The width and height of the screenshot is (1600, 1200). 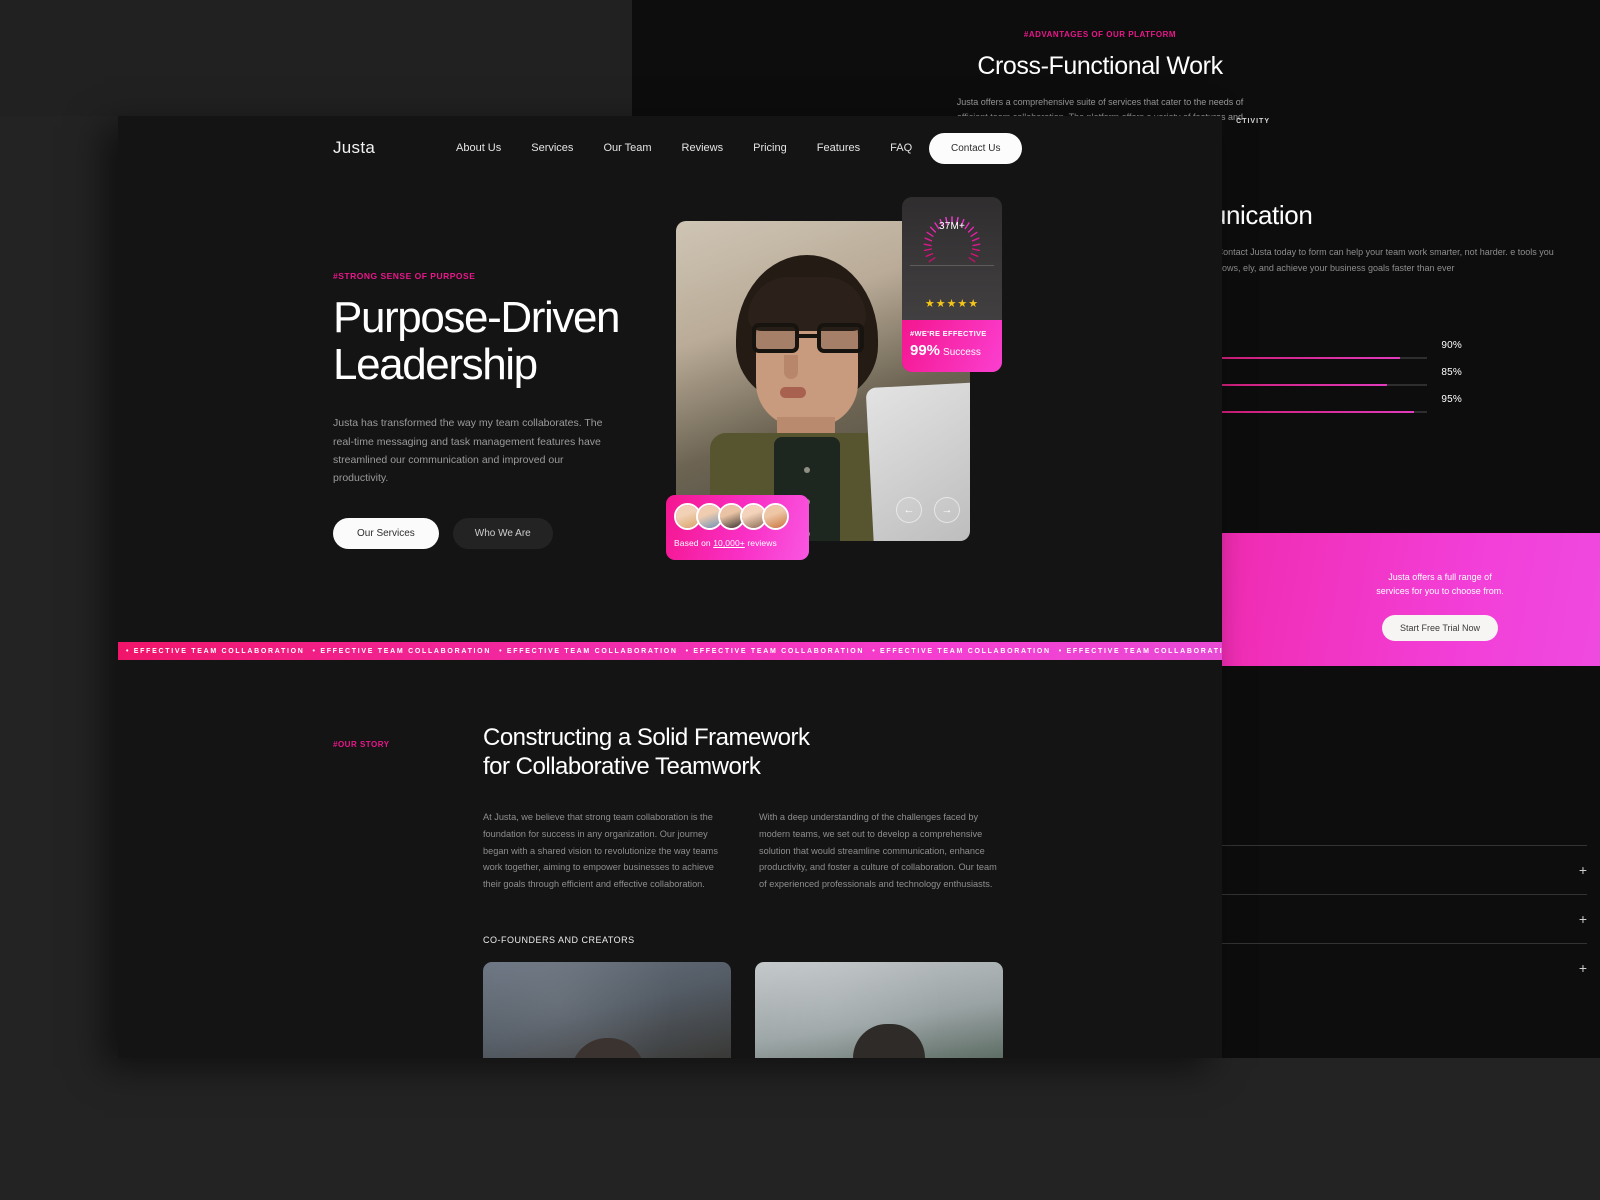 I want to click on cta-text-line1: Justa offers a full range of, so click(x=1440, y=577).